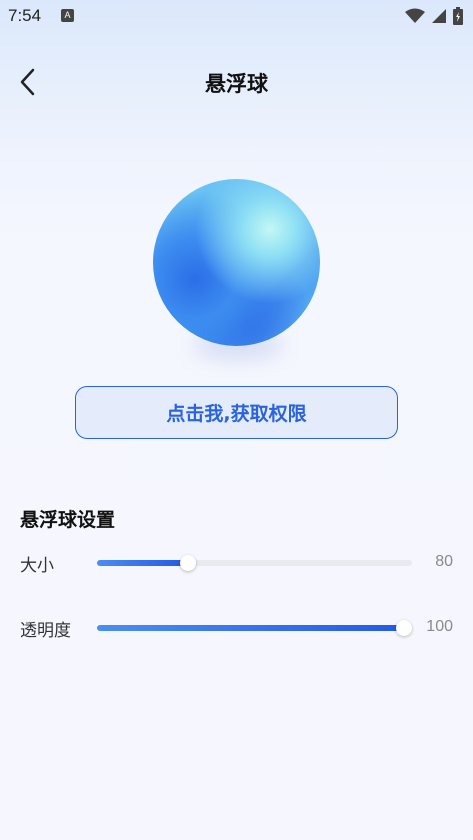  I want to click on floating-ball-icon, so click(236, 262).